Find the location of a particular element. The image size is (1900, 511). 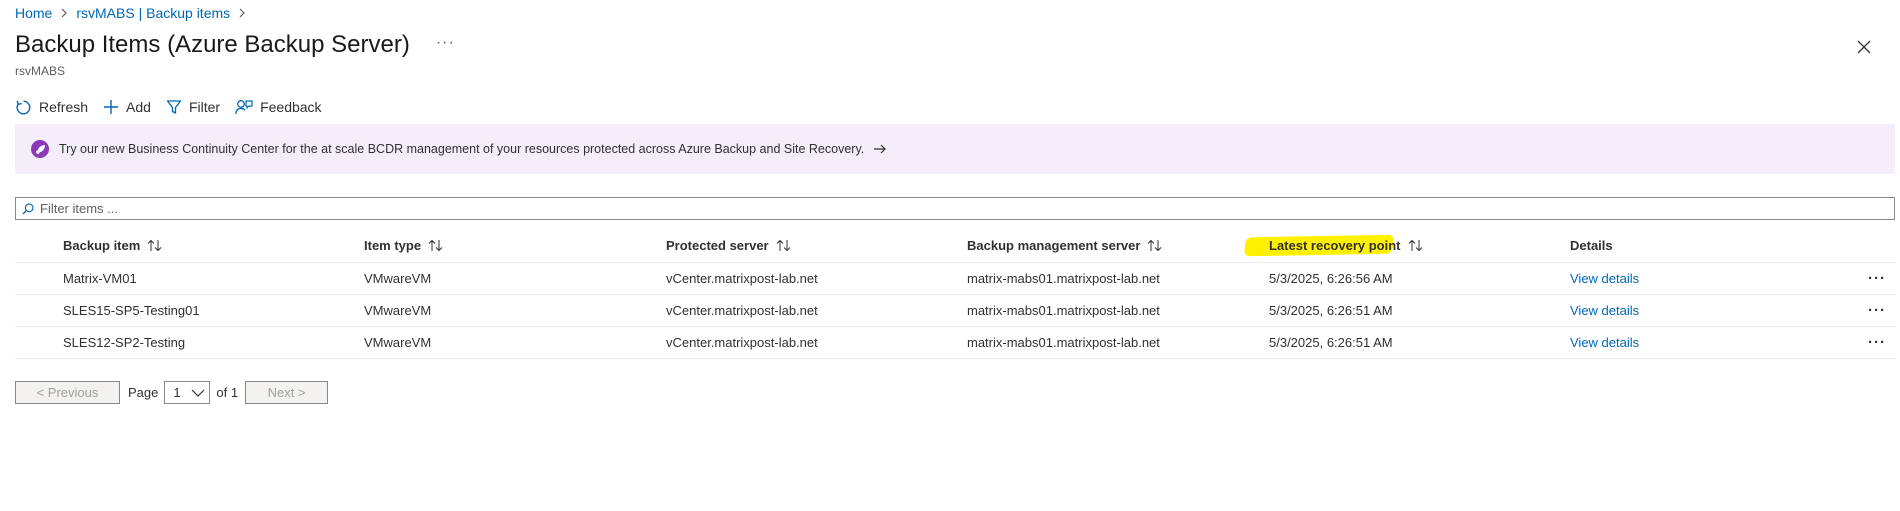

close-button is located at coordinates (1864, 47).